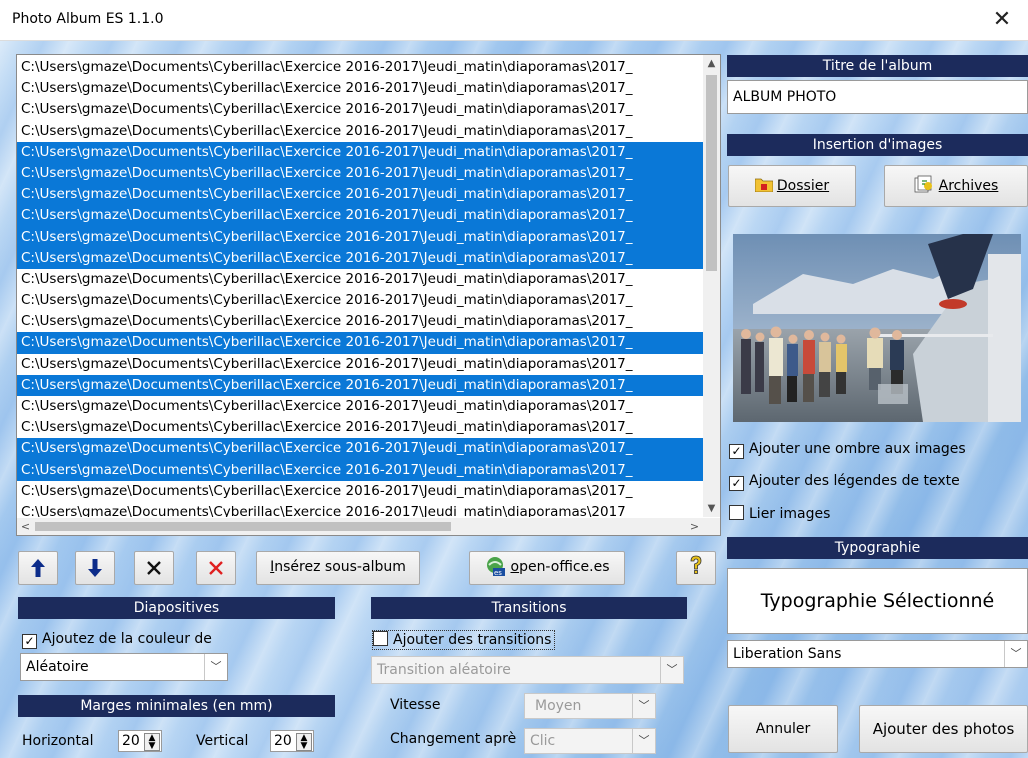 Image resolution: width=1028 pixels, height=758 pixels. What do you see at coordinates (779, 514) in the screenshot?
I see `link-images-checkbox: Lier images` at bounding box center [779, 514].